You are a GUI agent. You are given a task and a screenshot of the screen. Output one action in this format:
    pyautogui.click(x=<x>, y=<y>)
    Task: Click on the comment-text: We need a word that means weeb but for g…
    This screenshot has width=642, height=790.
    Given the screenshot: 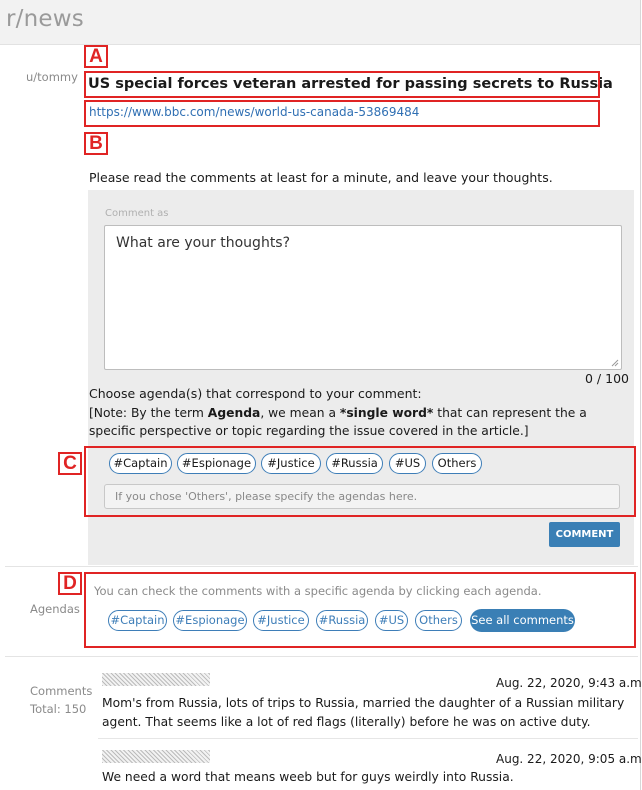 What is the action you would take?
    pyautogui.click(x=308, y=777)
    